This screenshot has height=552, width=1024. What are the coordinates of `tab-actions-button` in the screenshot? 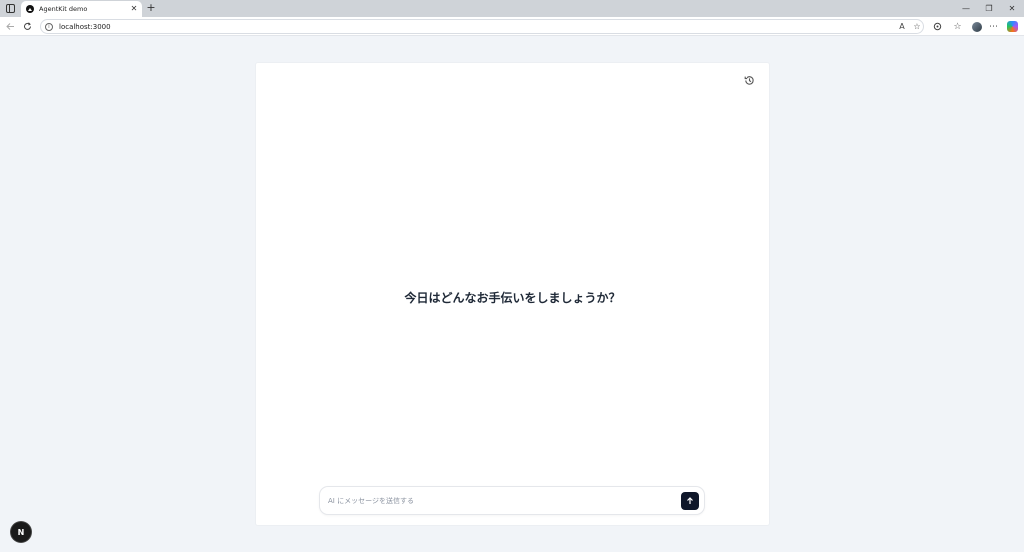 It's located at (10, 8).